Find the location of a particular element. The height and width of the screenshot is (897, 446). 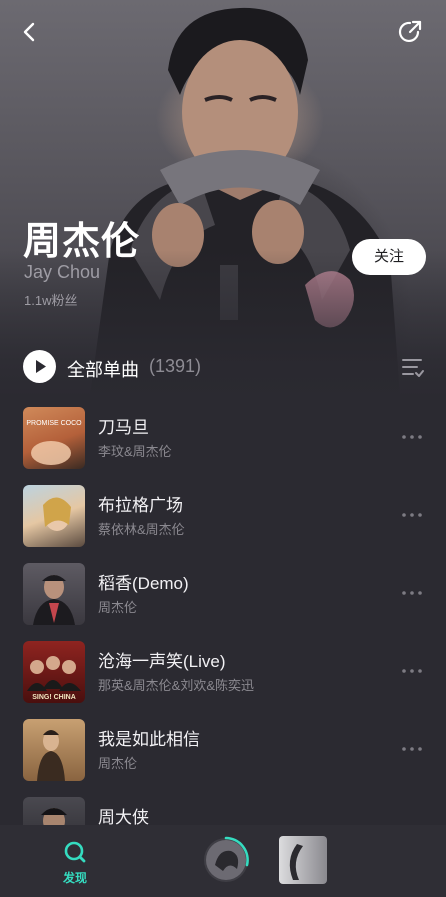

song-title: 沧海一声笑(Live) is located at coordinates (162, 661).